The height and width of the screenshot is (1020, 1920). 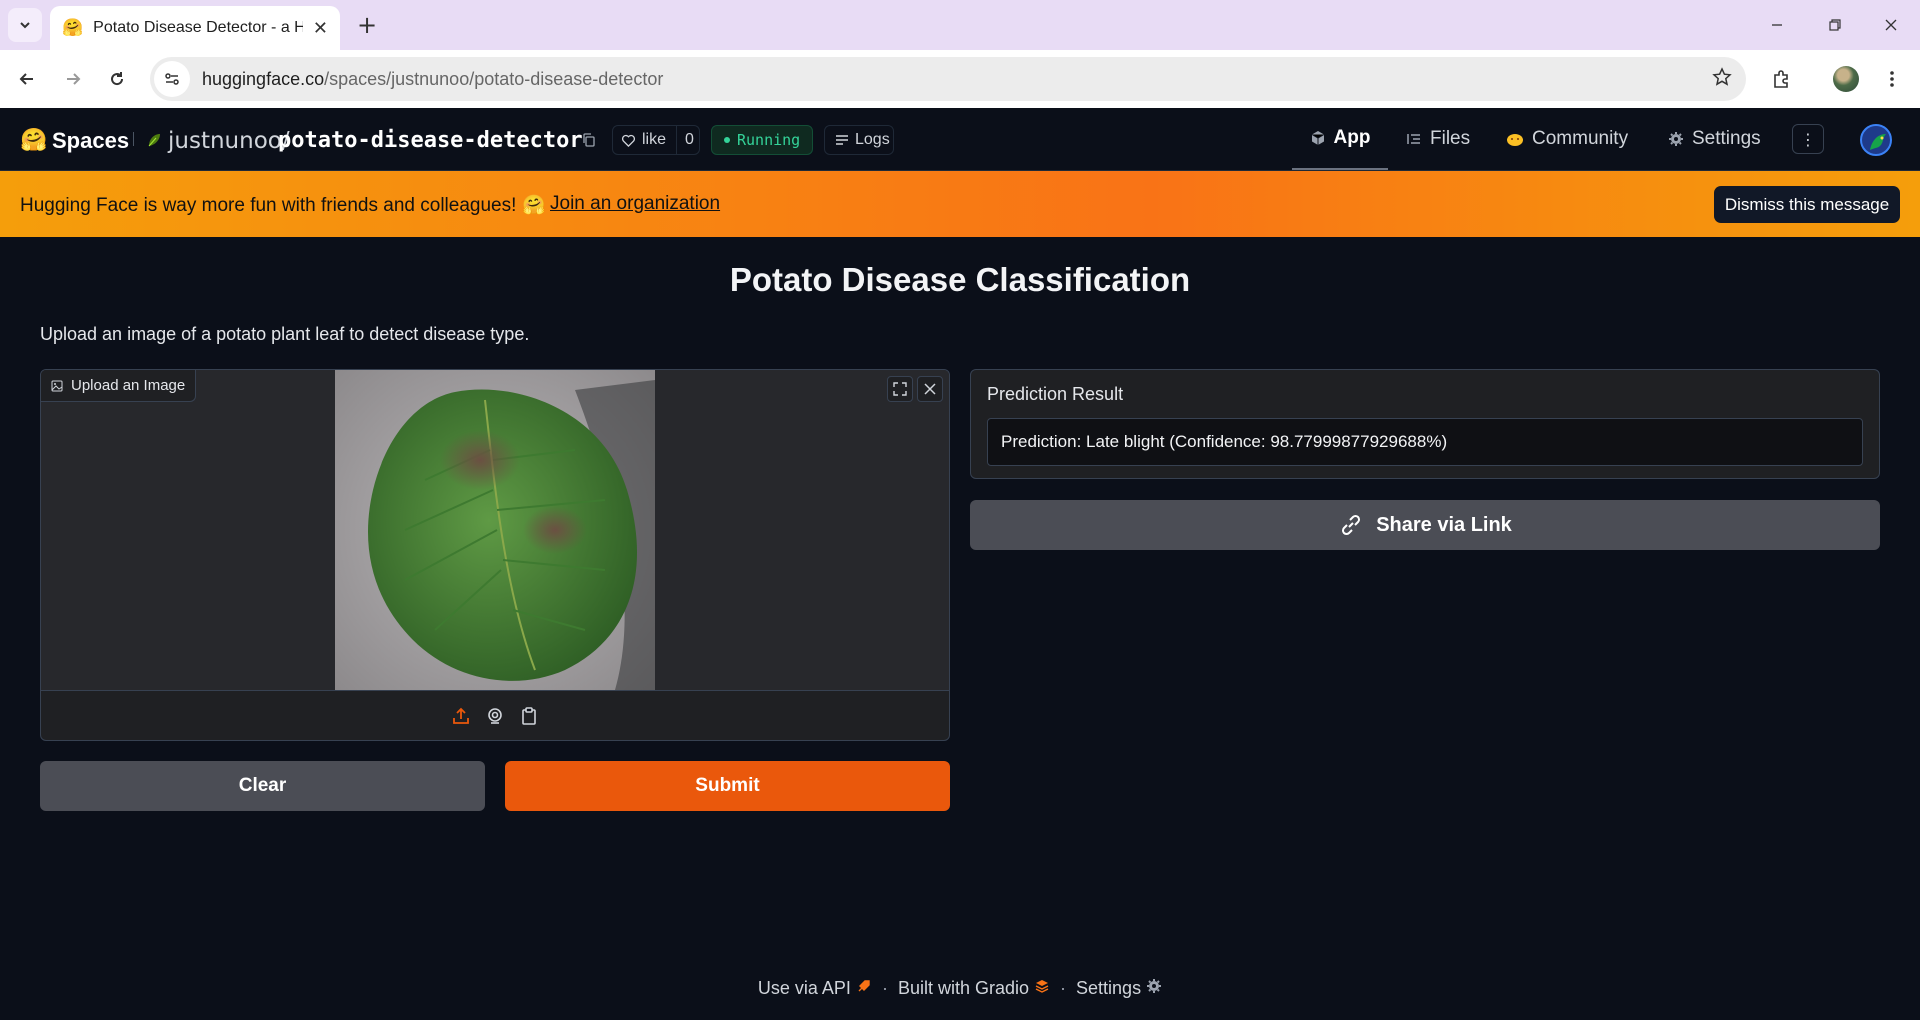 I want to click on tab-app-label: App, so click(x=1352, y=137).